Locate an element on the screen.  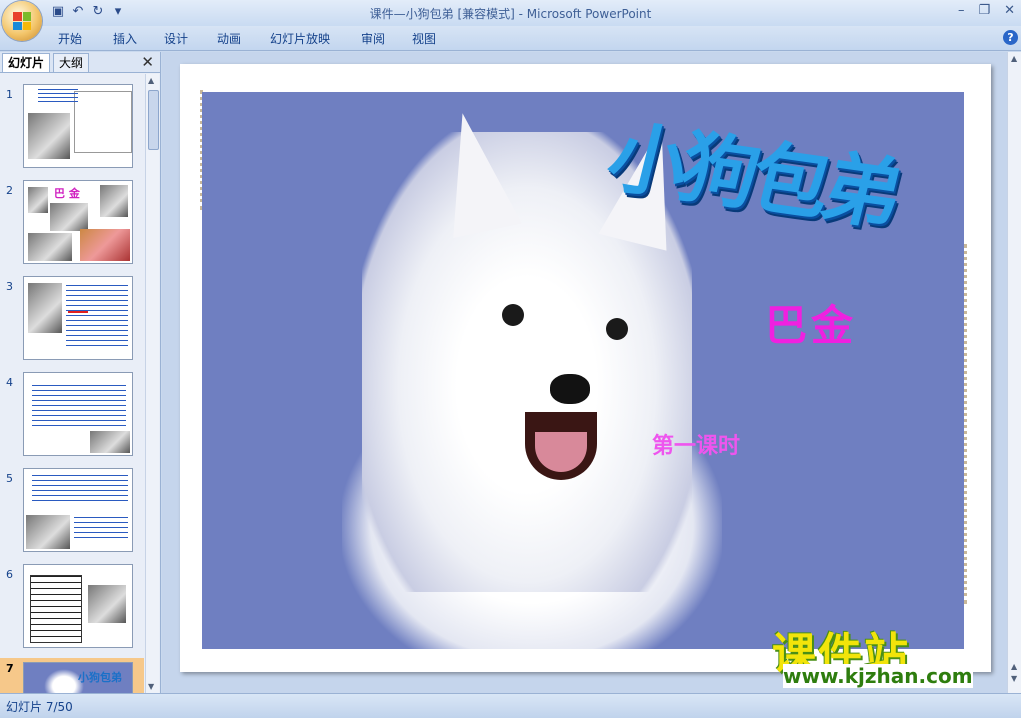
pane-tabs: 幻灯片 大纲 ✕ is located at coordinates (80, 62).